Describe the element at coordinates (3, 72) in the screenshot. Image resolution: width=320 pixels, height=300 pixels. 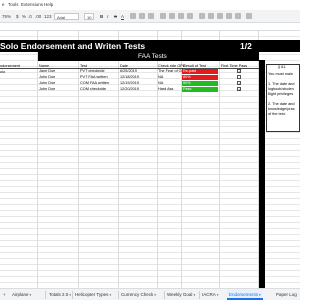
I see `left-column-cell: olo` at that location.